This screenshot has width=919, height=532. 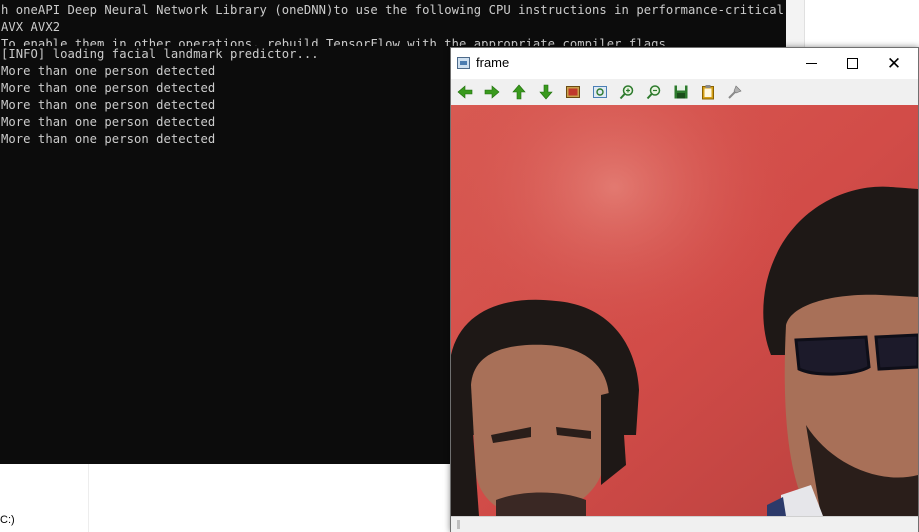 I want to click on toolbar, so click(x=684, y=92).